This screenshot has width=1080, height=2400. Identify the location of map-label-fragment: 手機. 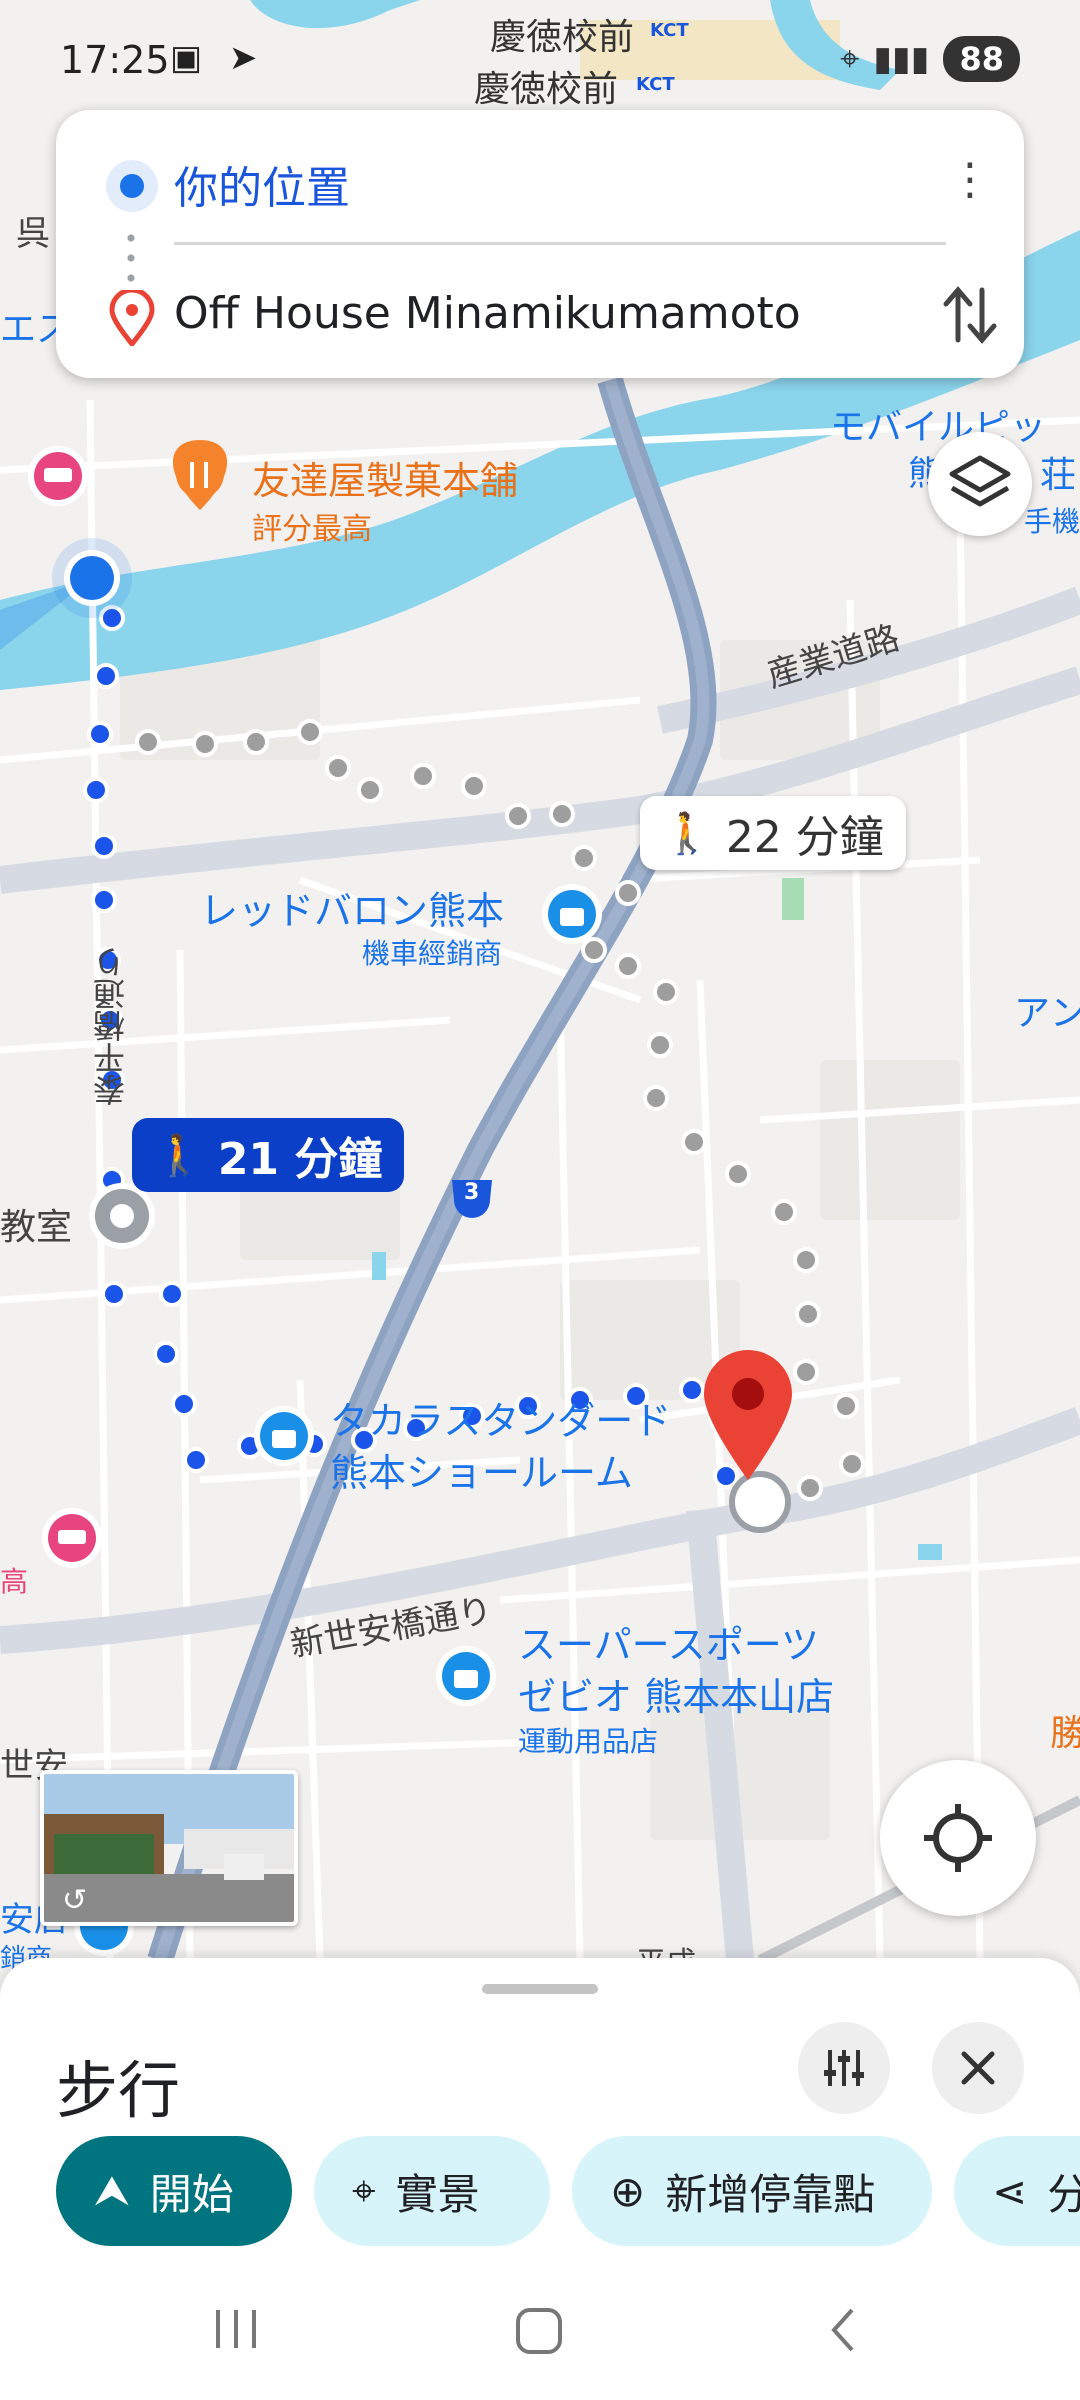
(1052, 521).